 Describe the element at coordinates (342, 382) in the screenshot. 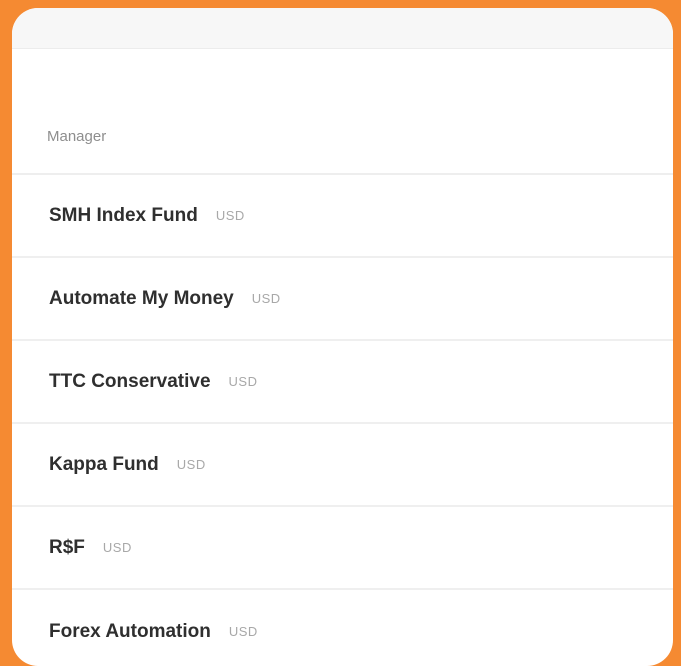

I see `table-row: TTC Conservative USD` at that location.